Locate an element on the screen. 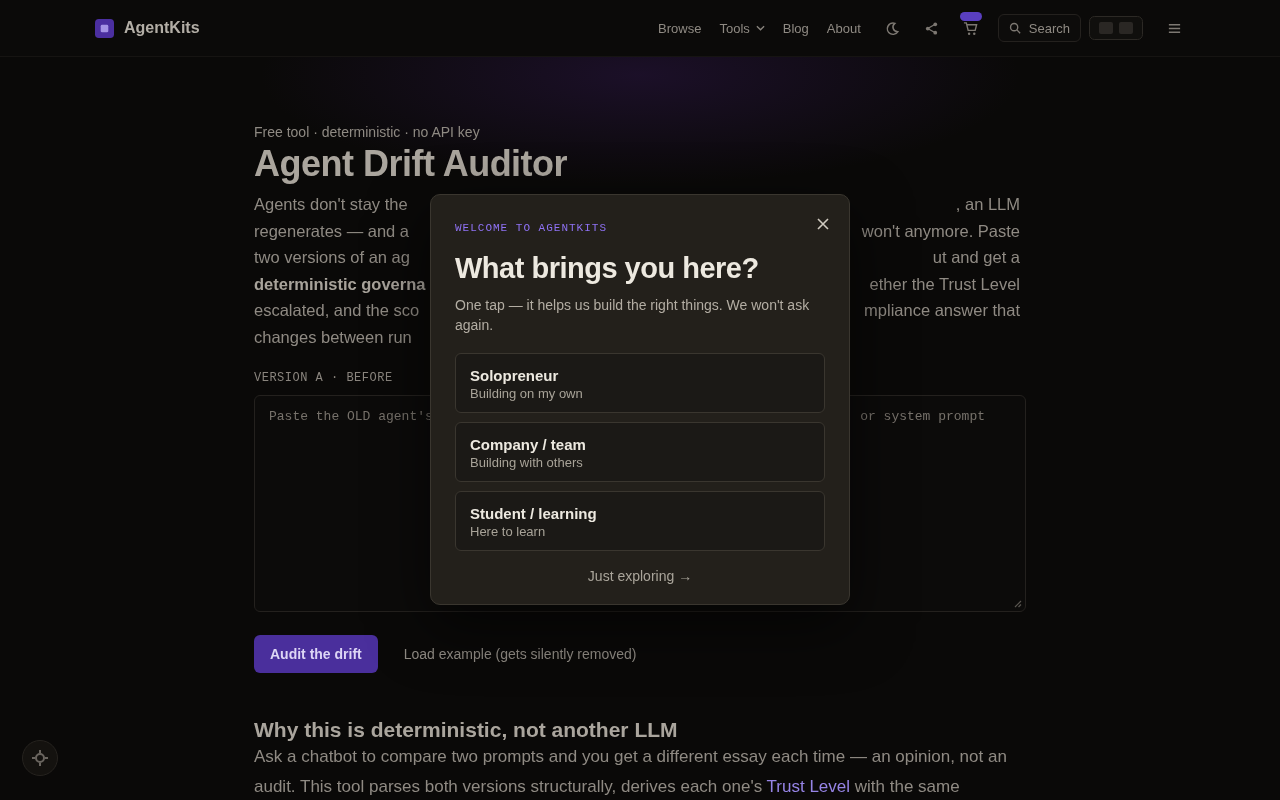  paragraph: Ask a chatbot to compare two prompts and you get a different essay each time — an opinion, not an audit. This tool parses both versions structurally, derives each one's Trust Level with the same is located at coordinates (631, 772).